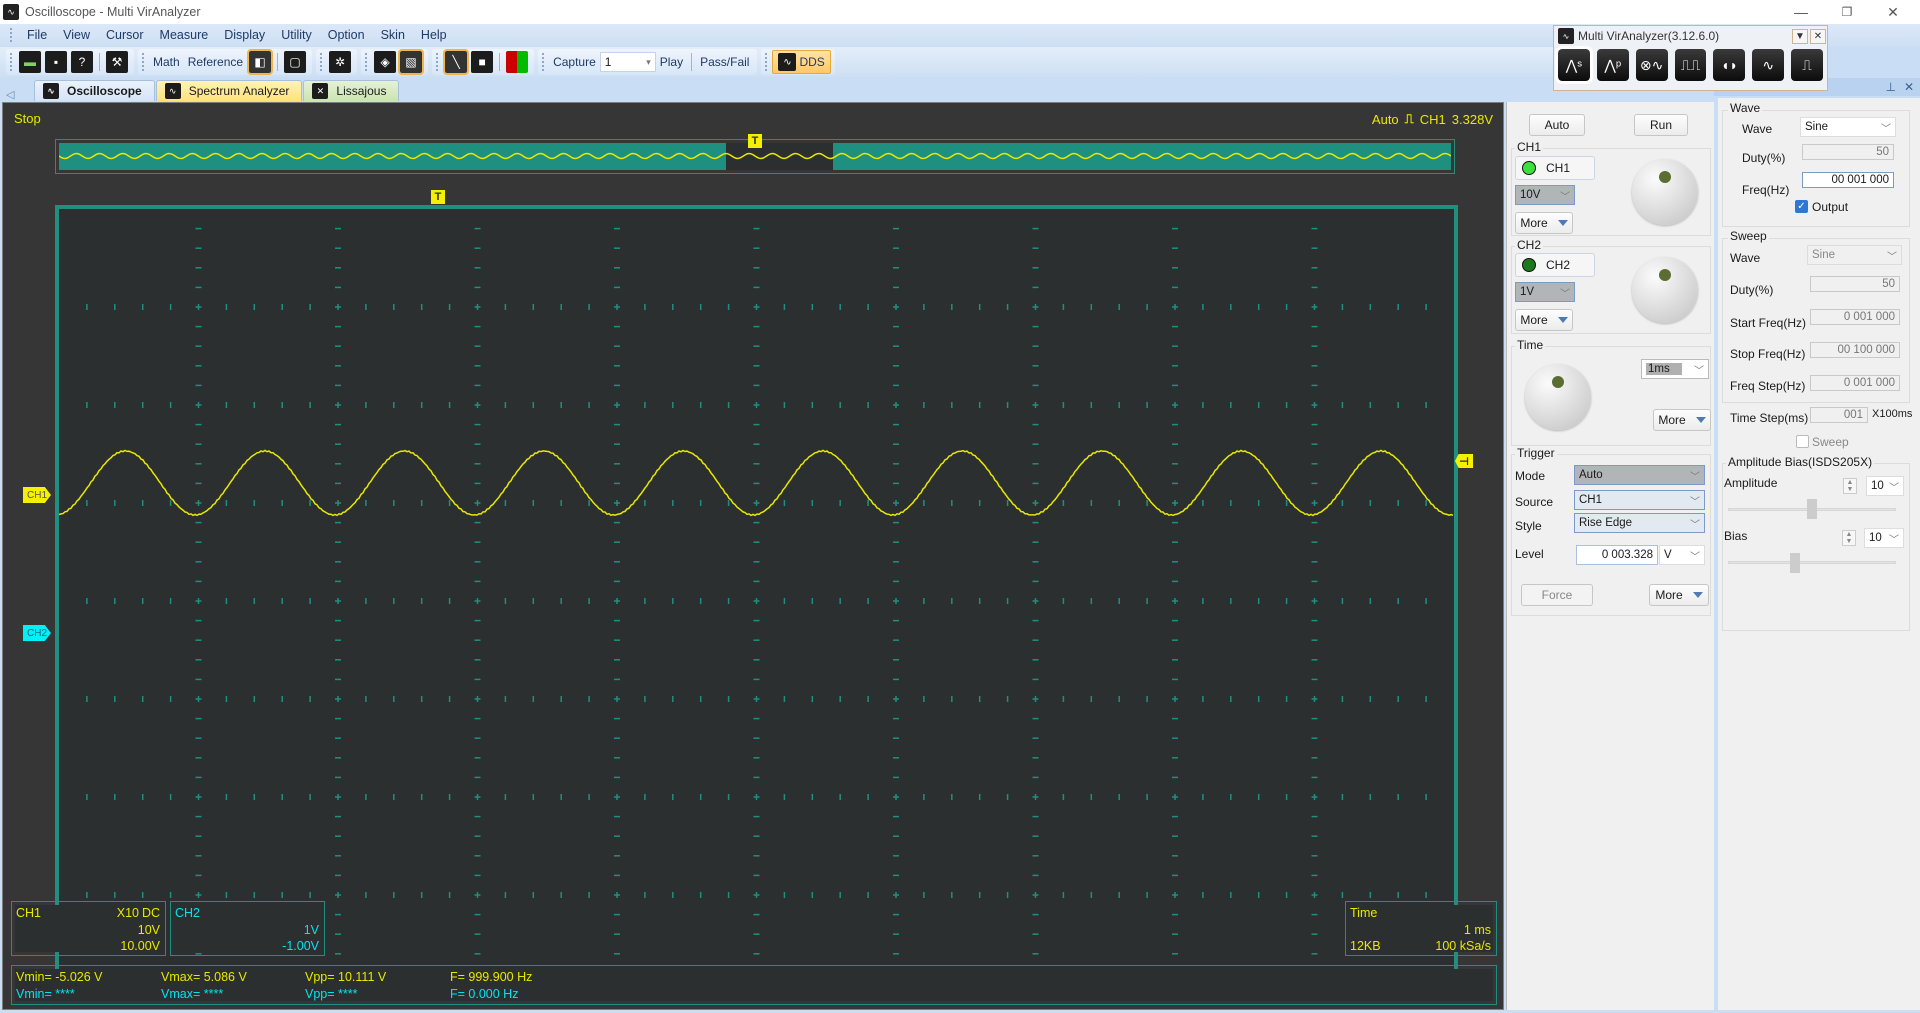 The width and height of the screenshot is (1920, 1013). Describe the element at coordinates (117, 62) in the screenshot. I see `hammer-icon: ⚒` at that location.